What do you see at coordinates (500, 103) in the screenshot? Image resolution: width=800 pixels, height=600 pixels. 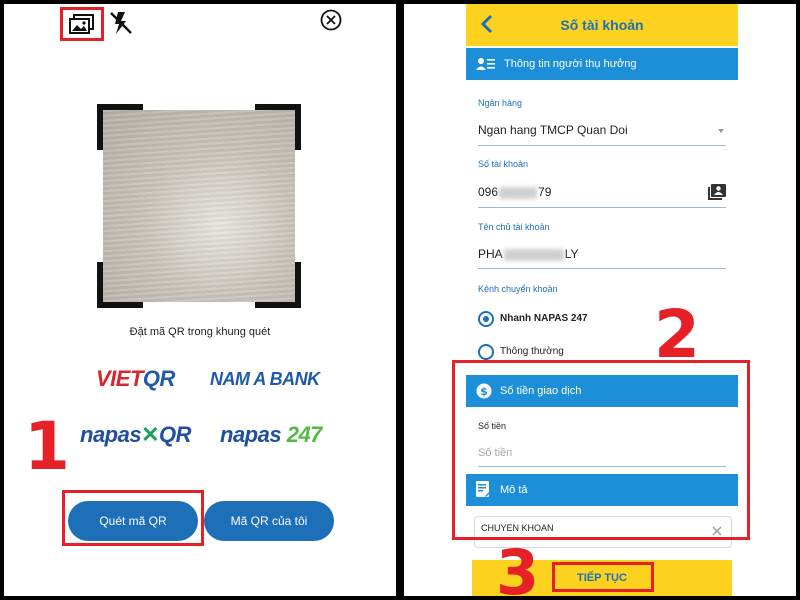 I see `bank-label: Ngân hàng` at bounding box center [500, 103].